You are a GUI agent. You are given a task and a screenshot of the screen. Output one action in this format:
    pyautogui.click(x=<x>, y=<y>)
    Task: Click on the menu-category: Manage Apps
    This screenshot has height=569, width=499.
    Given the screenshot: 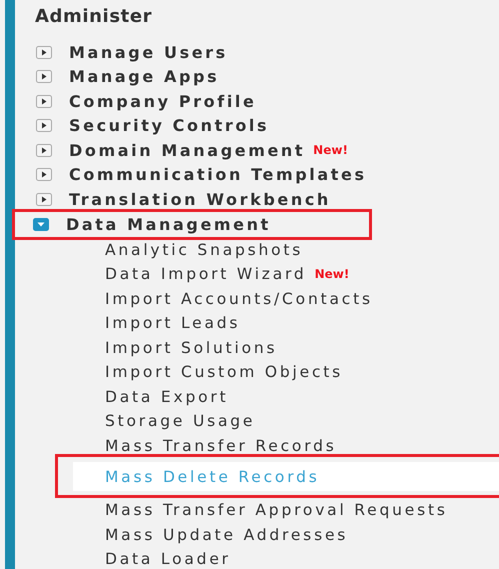 What is the action you would take?
    pyautogui.click(x=144, y=76)
    